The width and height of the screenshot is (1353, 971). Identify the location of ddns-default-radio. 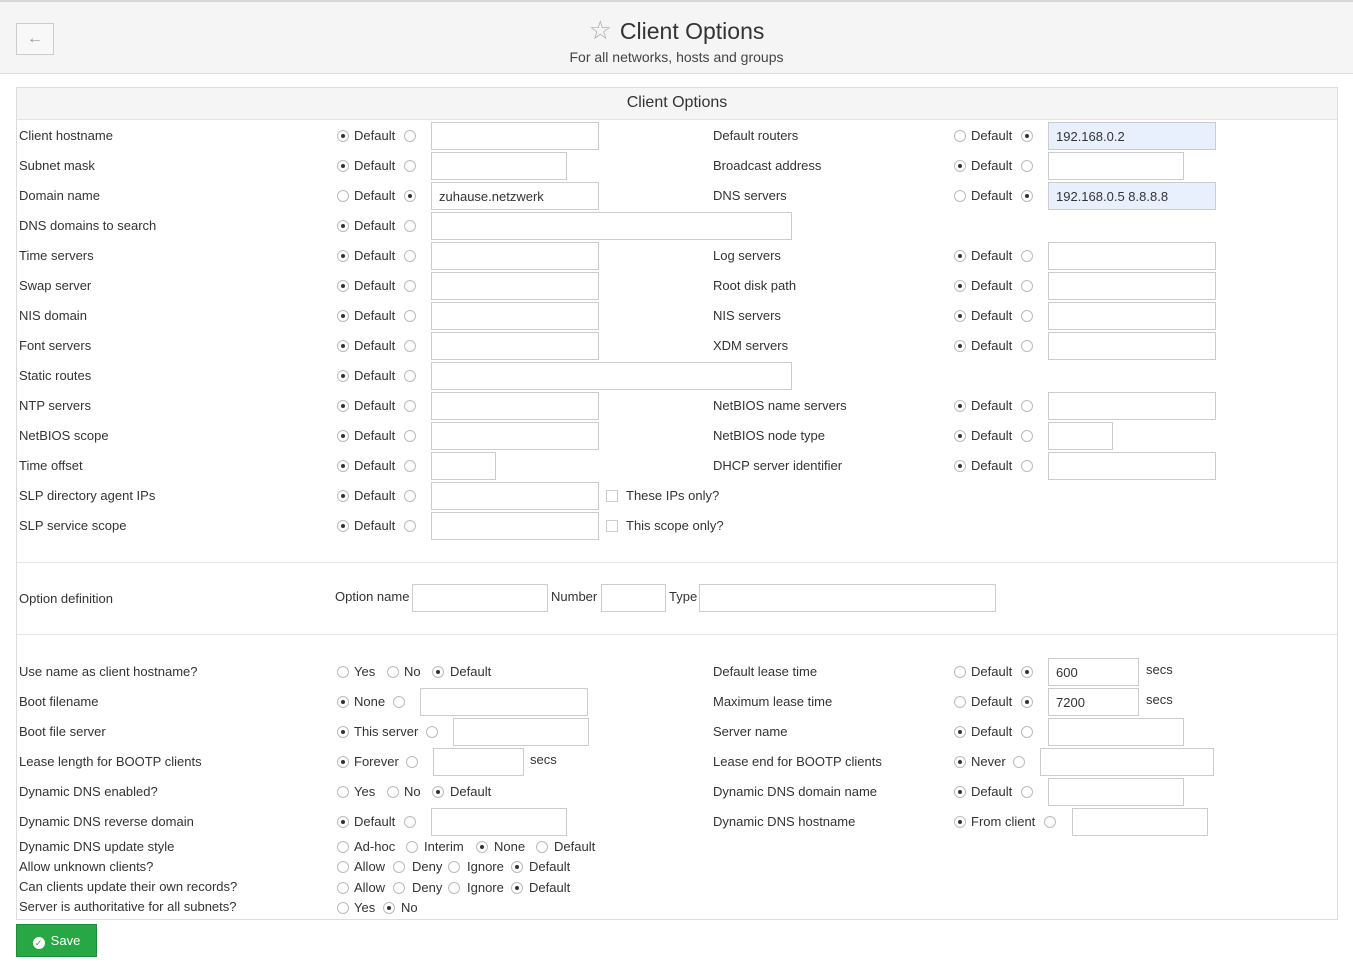
(438, 792).